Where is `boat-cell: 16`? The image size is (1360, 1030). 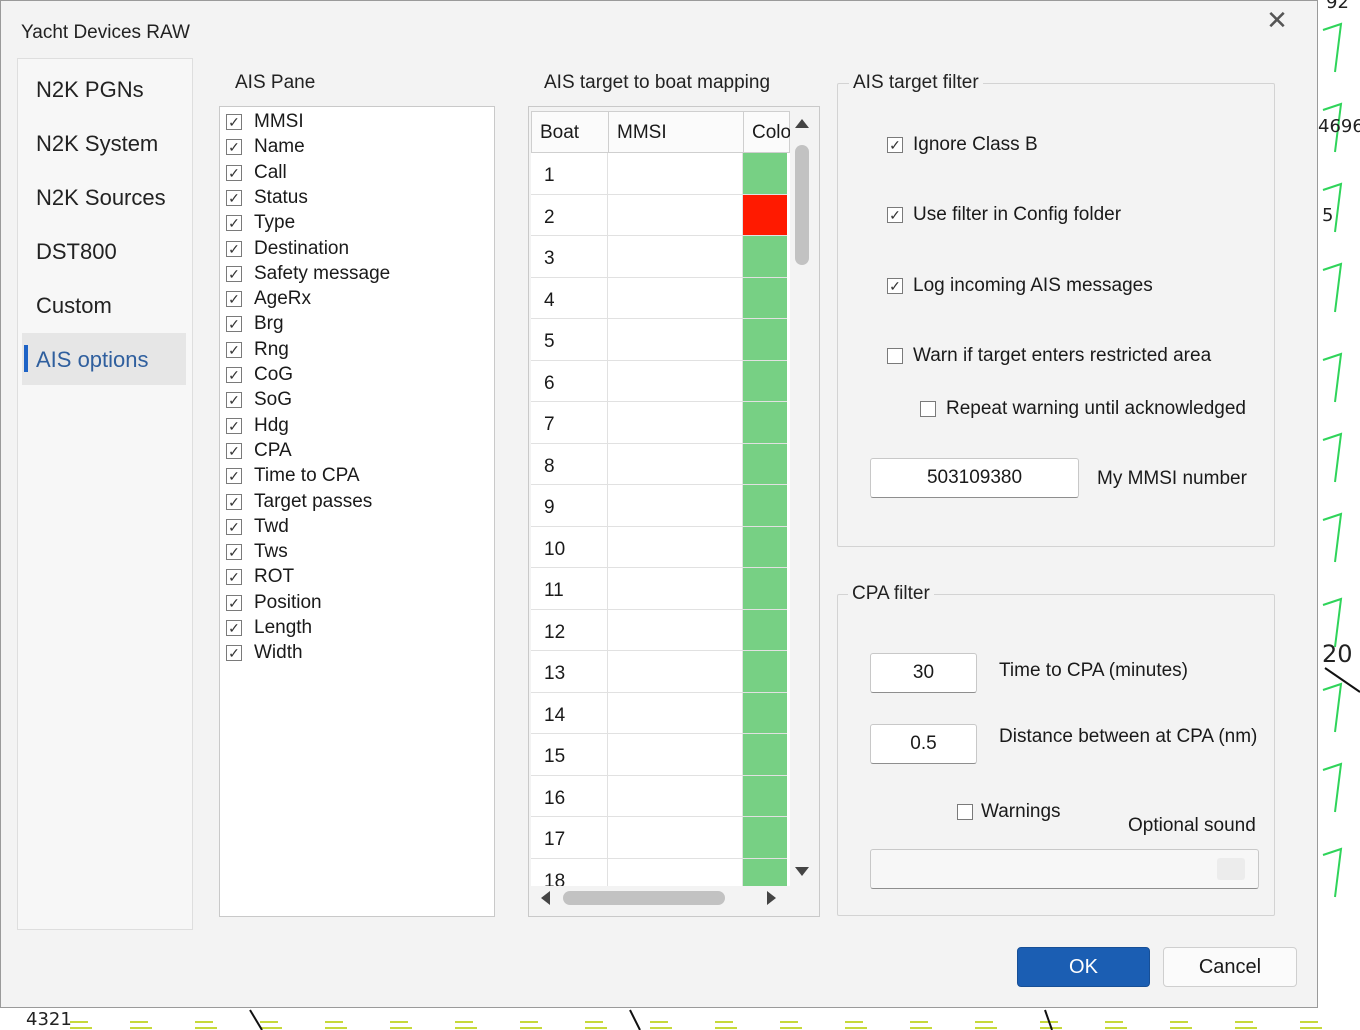
boat-cell: 16 is located at coordinates (569, 796).